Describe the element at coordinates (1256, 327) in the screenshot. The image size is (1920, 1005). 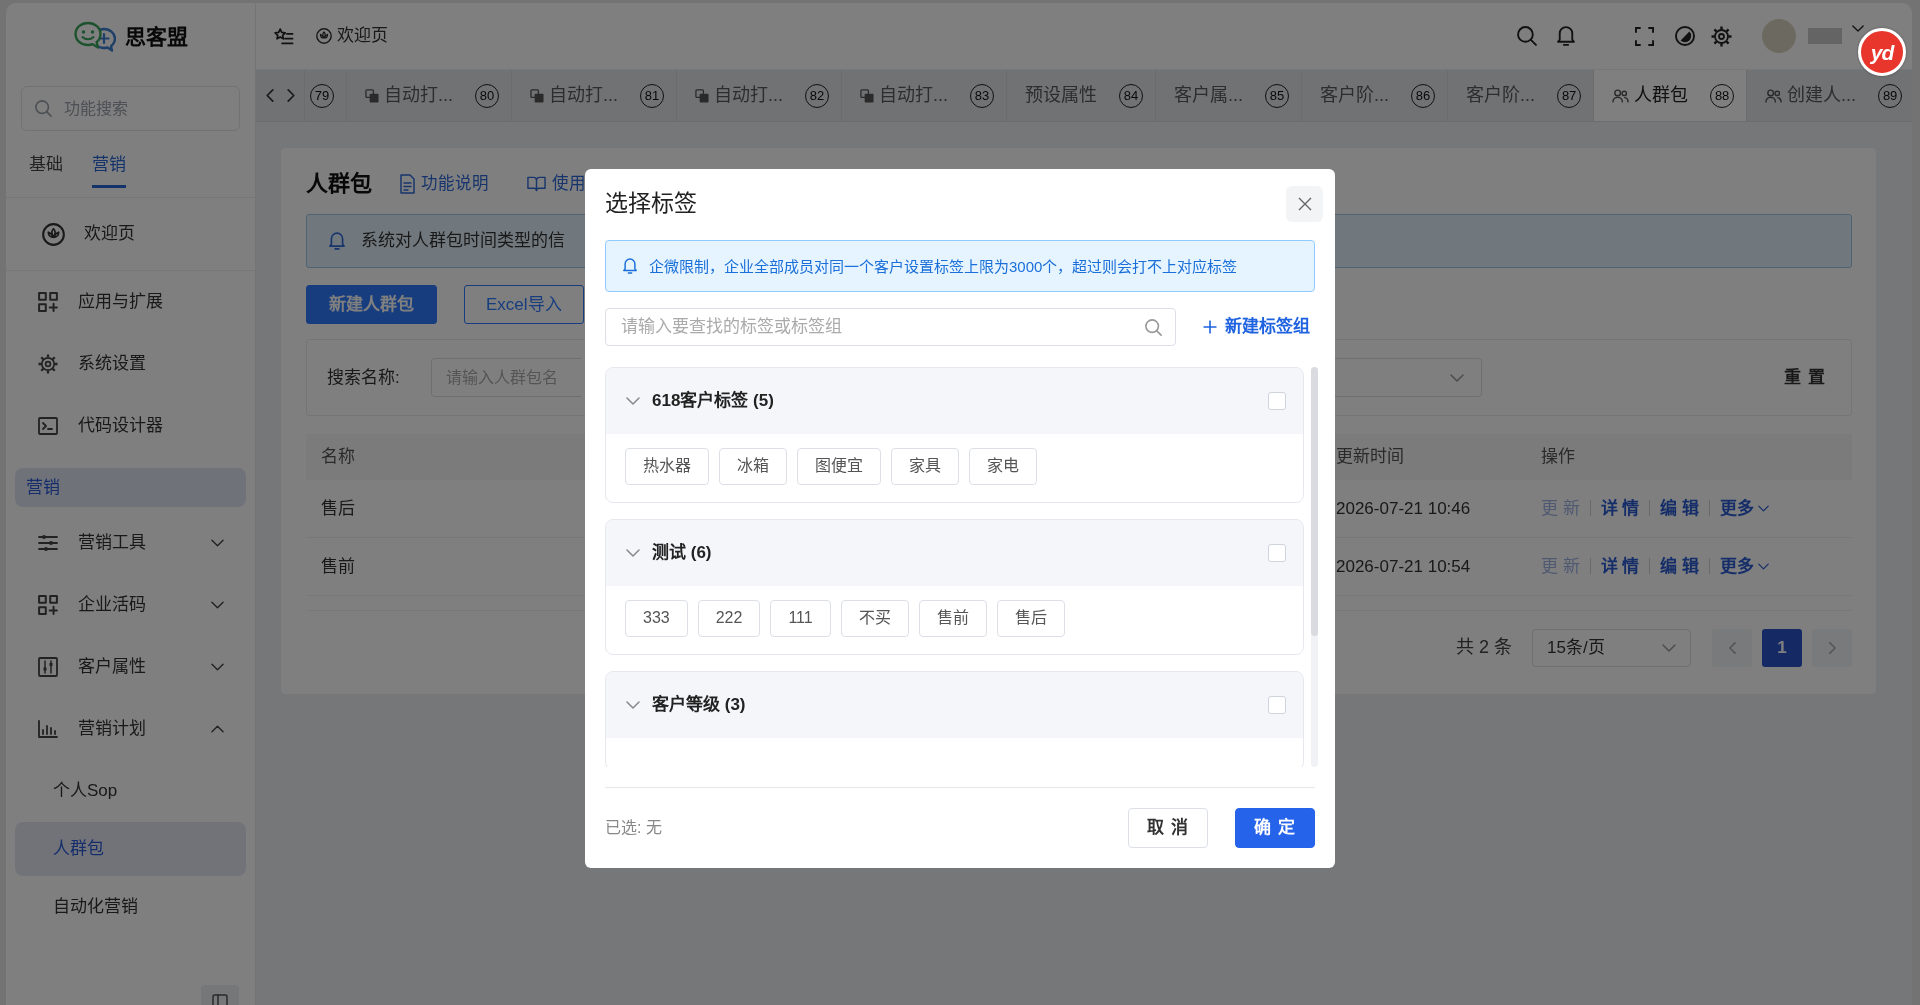
I see `new-group-link: 新建标签组` at that location.